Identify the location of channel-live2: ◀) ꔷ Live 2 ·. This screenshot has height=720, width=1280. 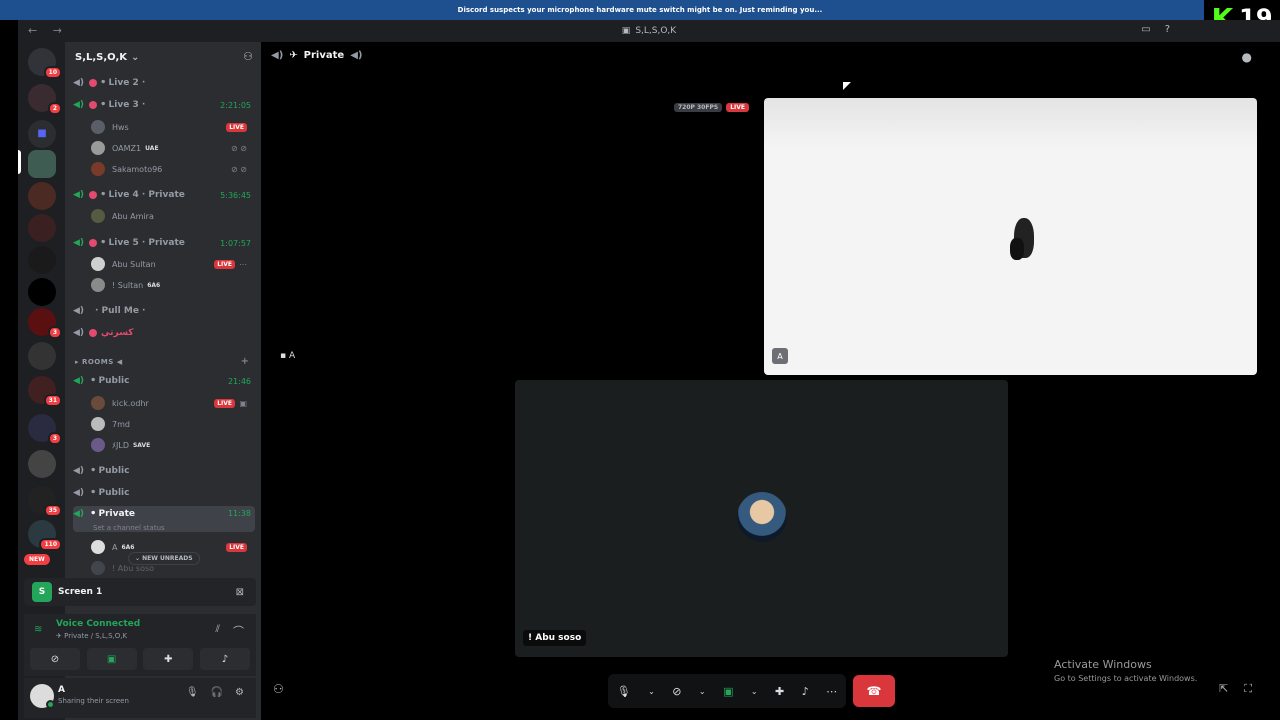
(164, 83).